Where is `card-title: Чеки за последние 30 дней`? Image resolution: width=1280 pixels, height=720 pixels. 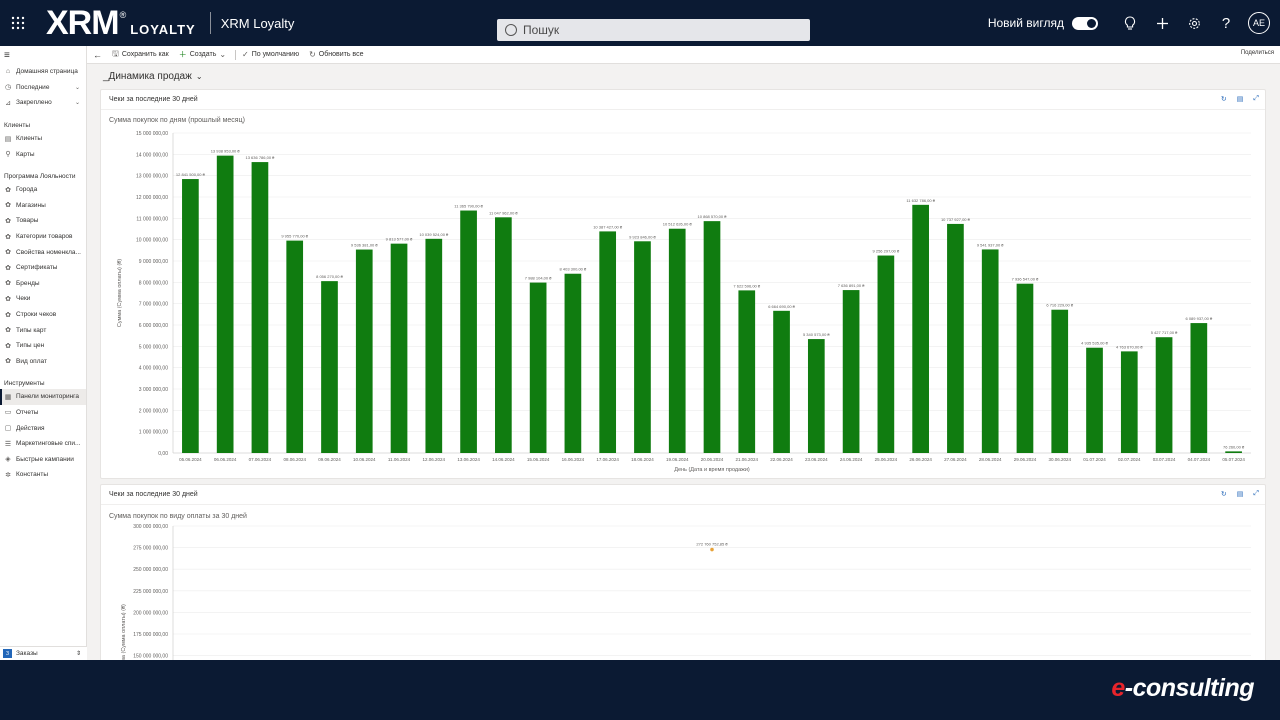
card-title: Чеки за последние 30 дней is located at coordinates (153, 99).